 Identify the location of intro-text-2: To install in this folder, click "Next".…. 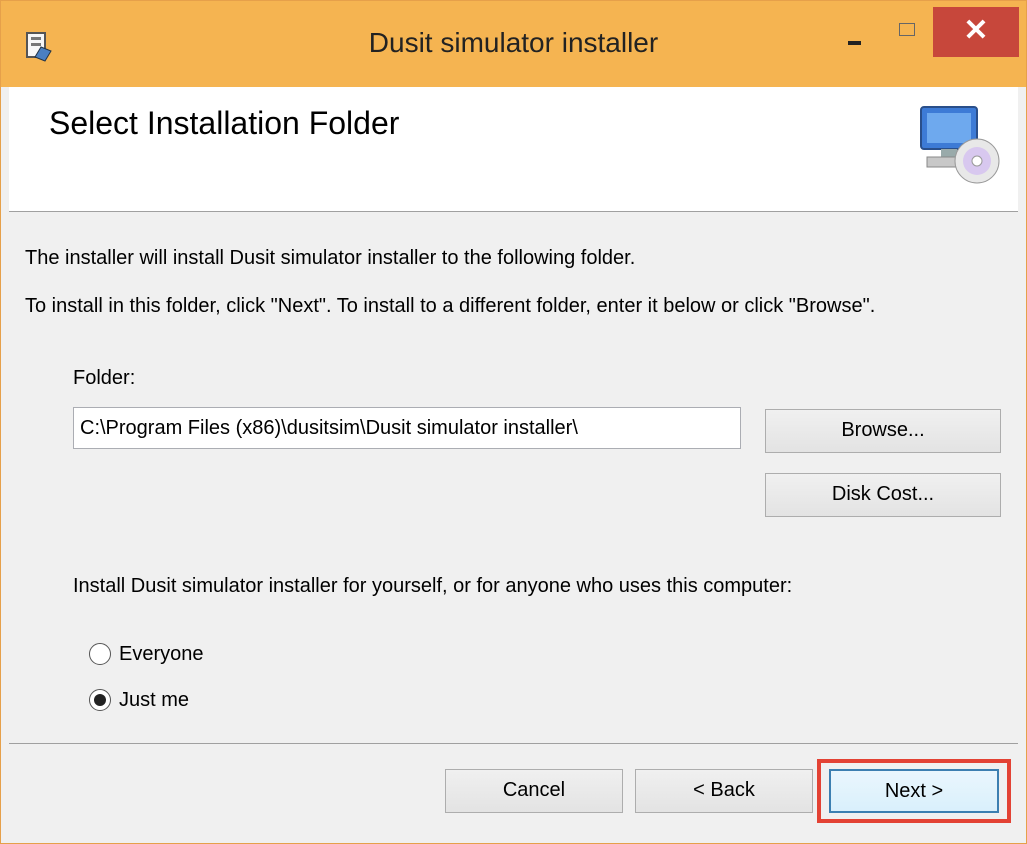
(450, 306).